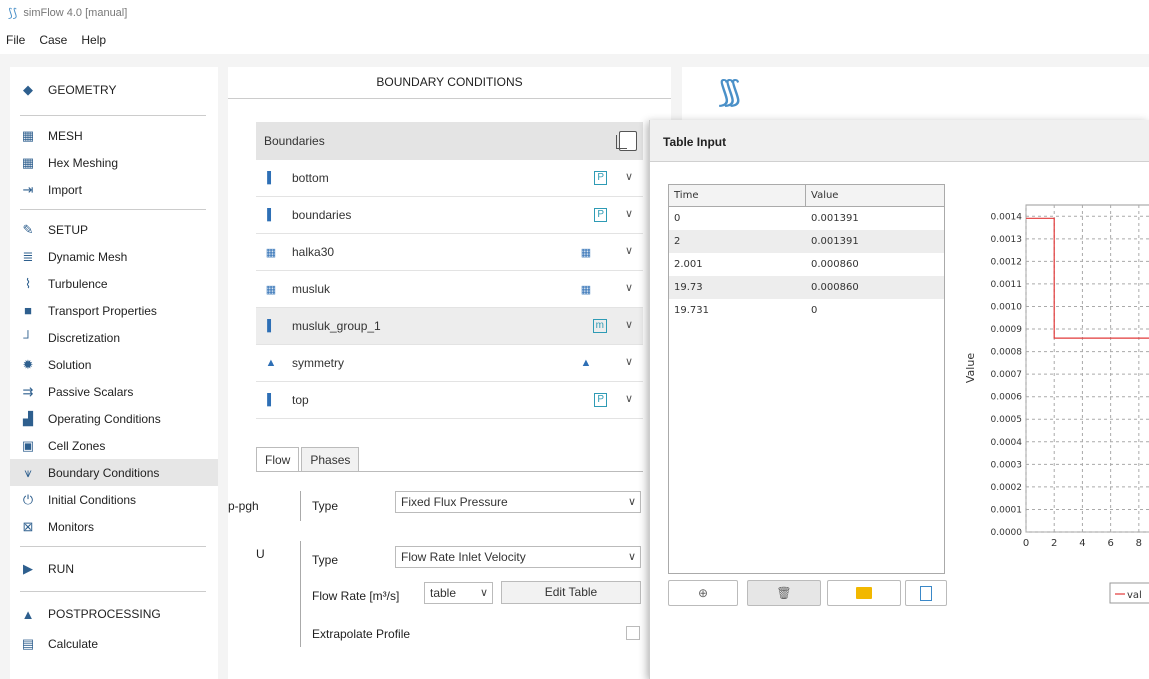  What do you see at coordinates (737, 264) in the screenshot?
I see `table-cell: 2.001` at bounding box center [737, 264].